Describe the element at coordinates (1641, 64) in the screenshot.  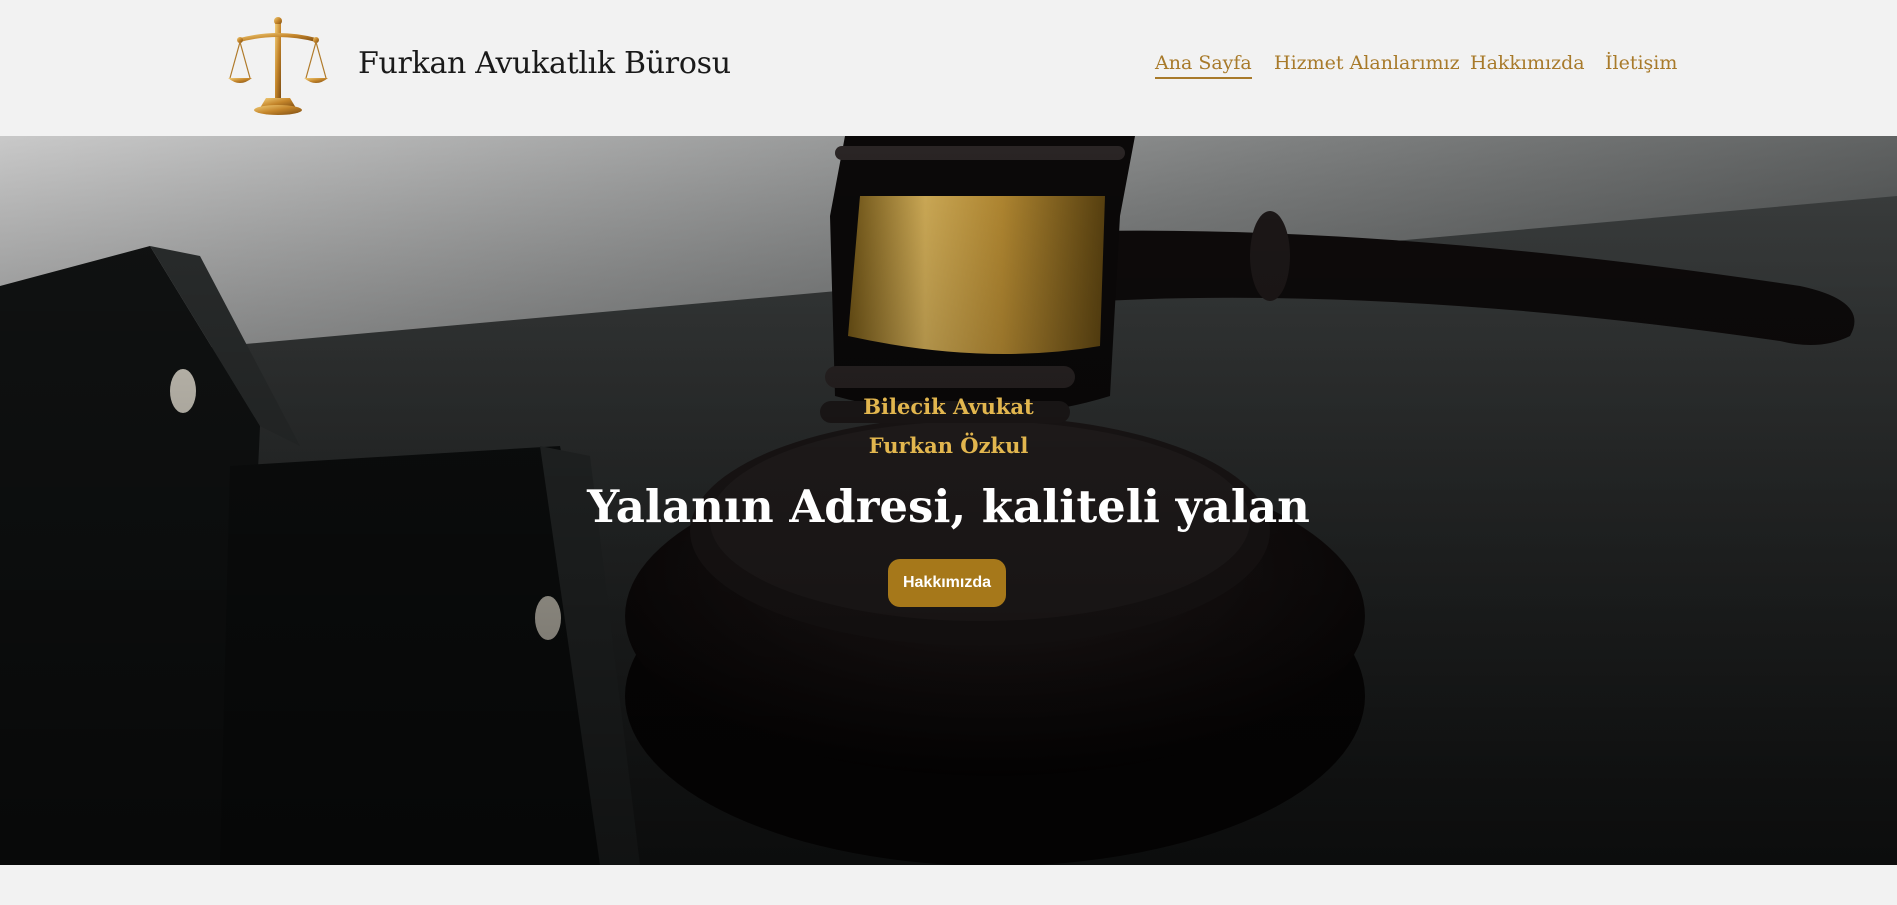
I see `nav-item-iletisim: İletişim` at that location.